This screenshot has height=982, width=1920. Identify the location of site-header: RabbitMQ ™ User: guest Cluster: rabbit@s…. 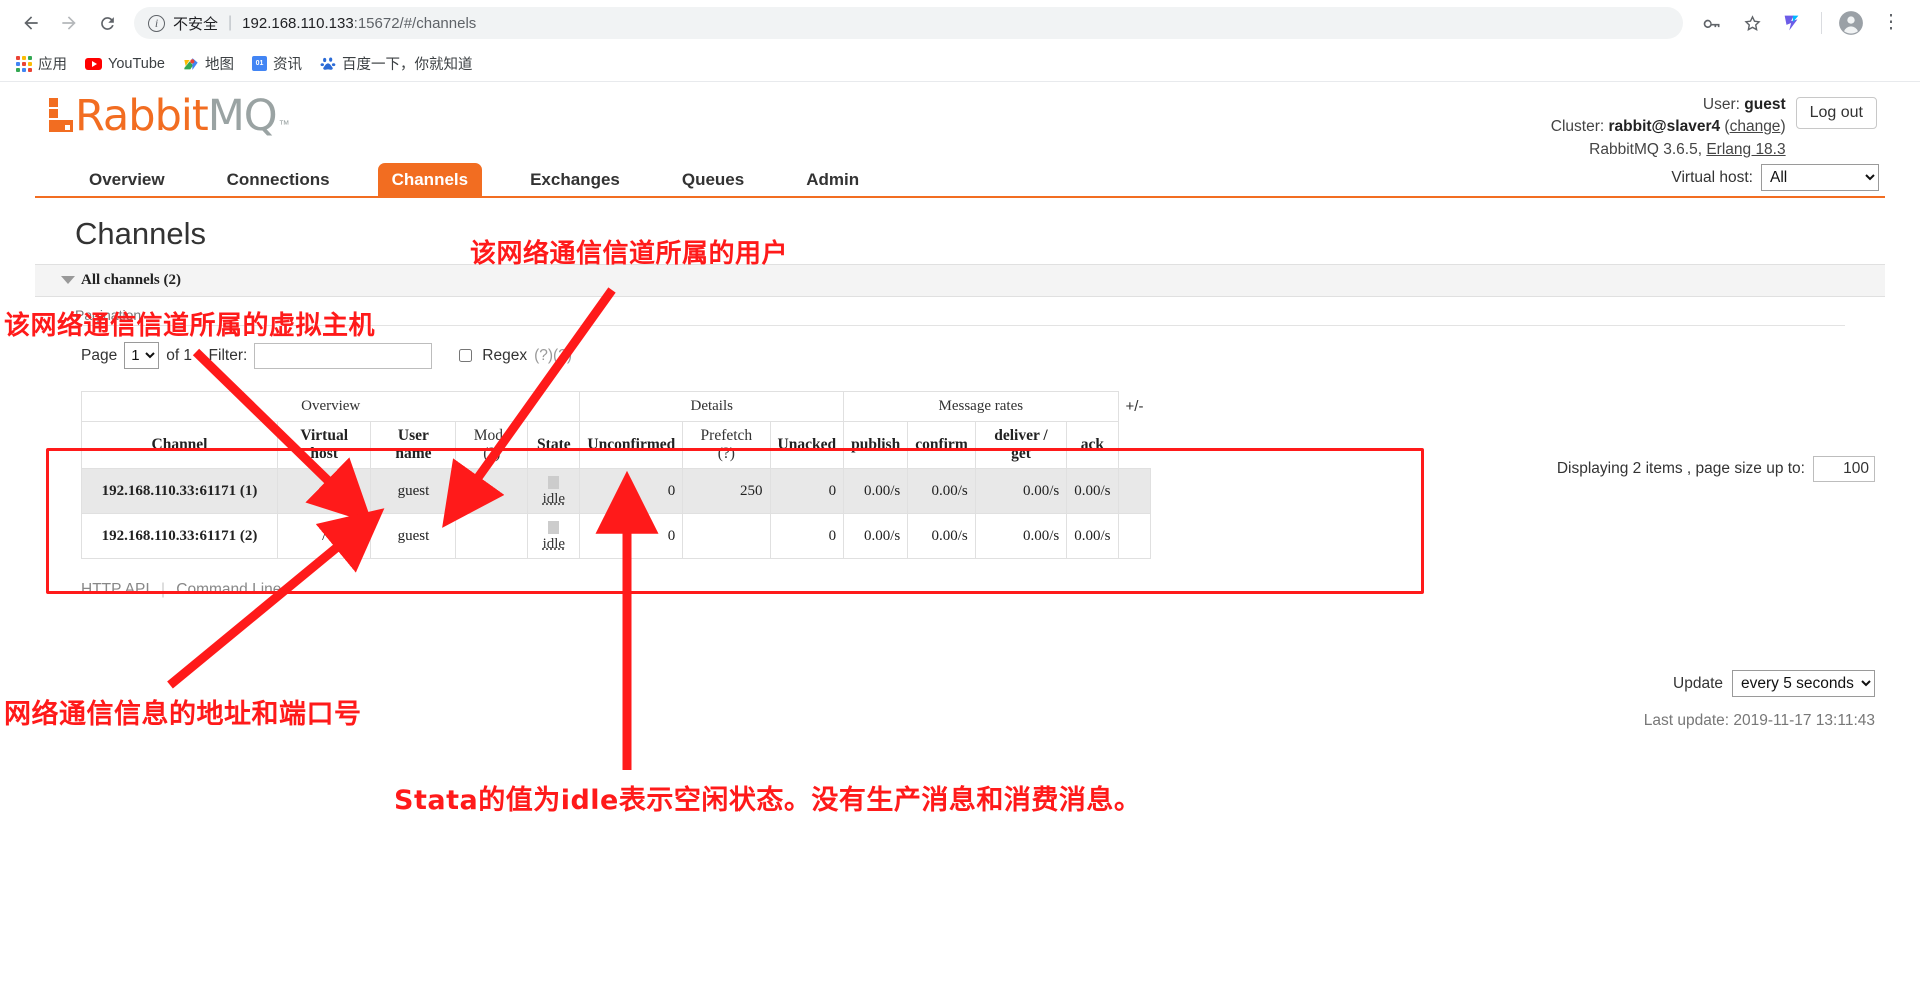
(960, 122).